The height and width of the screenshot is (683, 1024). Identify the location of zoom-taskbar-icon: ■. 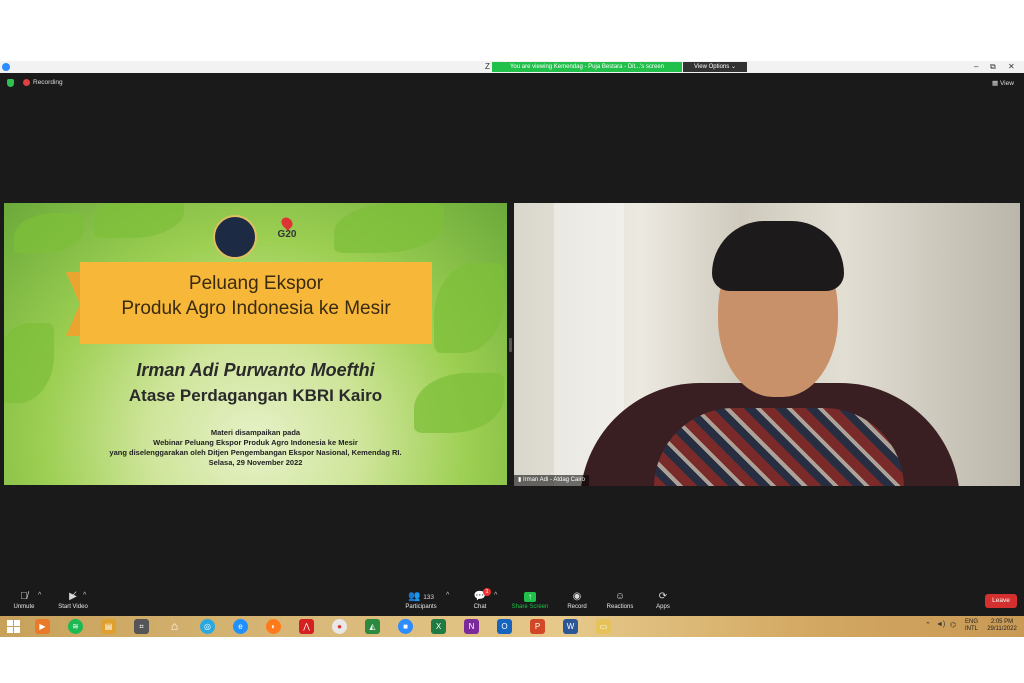
(405, 626).